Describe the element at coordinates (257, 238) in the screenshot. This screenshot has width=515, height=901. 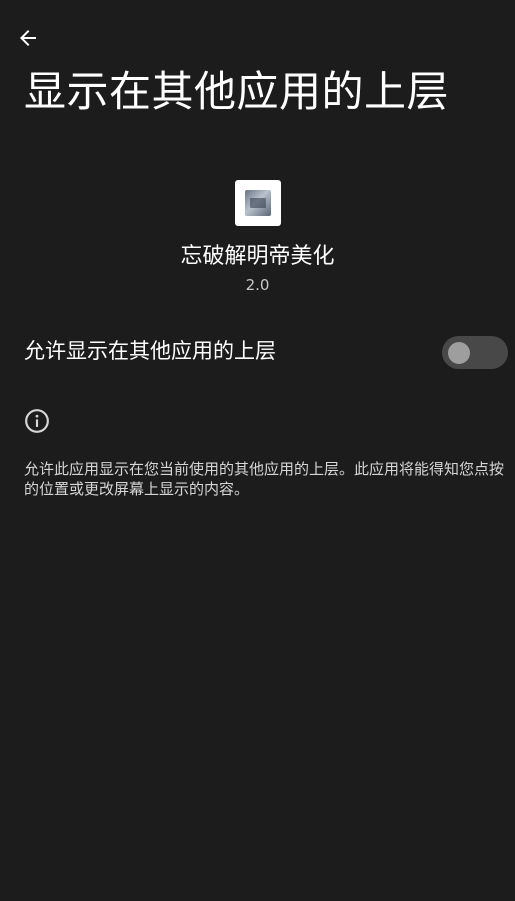
I see `app-header: 忘破解明帝美化 2.0` at that location.